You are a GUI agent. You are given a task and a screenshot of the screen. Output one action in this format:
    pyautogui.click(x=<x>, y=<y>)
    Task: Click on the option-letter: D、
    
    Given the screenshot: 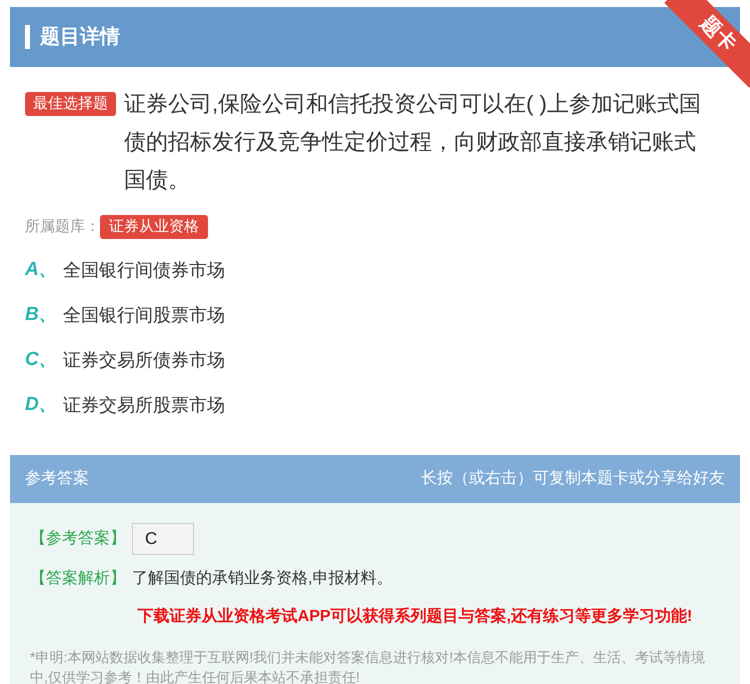 What is the action you would take?
    pyautogui.click(x=42, y=404)
    